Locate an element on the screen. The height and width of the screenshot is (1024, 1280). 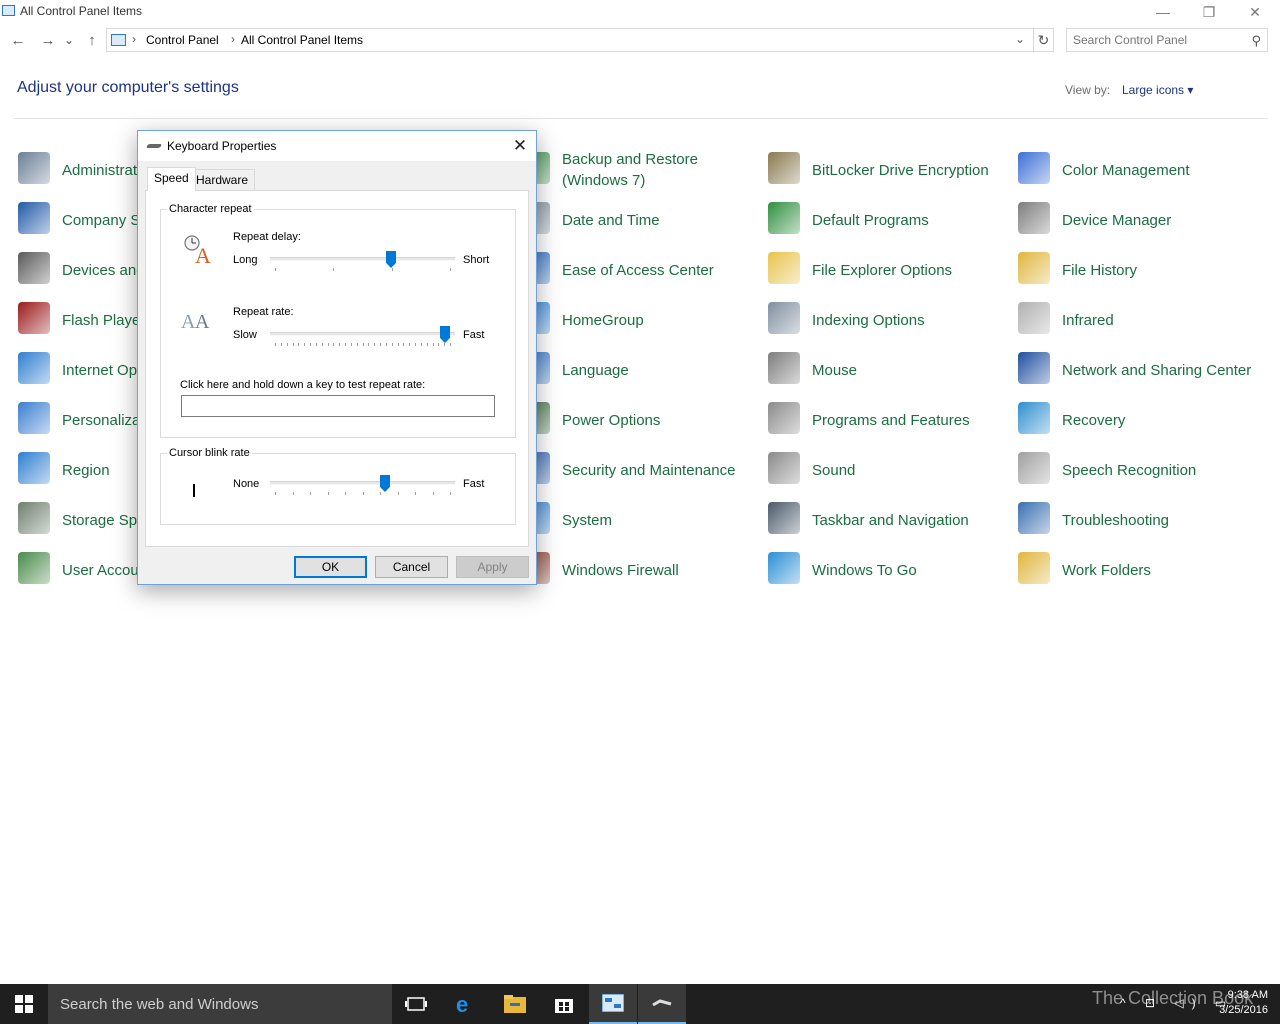
cp-item-color-management: Color Management is located at coordinates (1138, 170).